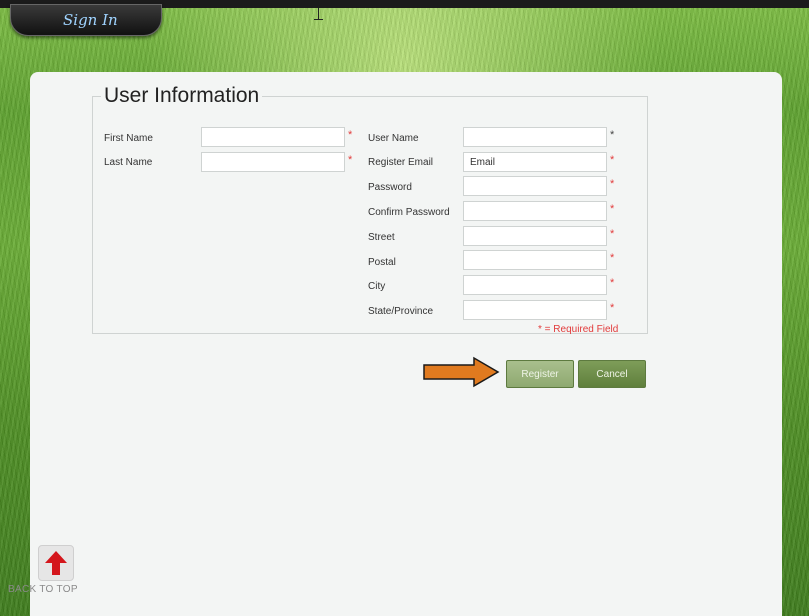 Image resolution: width=809 pixels, height=616 pixels. I want to click on last-name-input, so click(273, 162).